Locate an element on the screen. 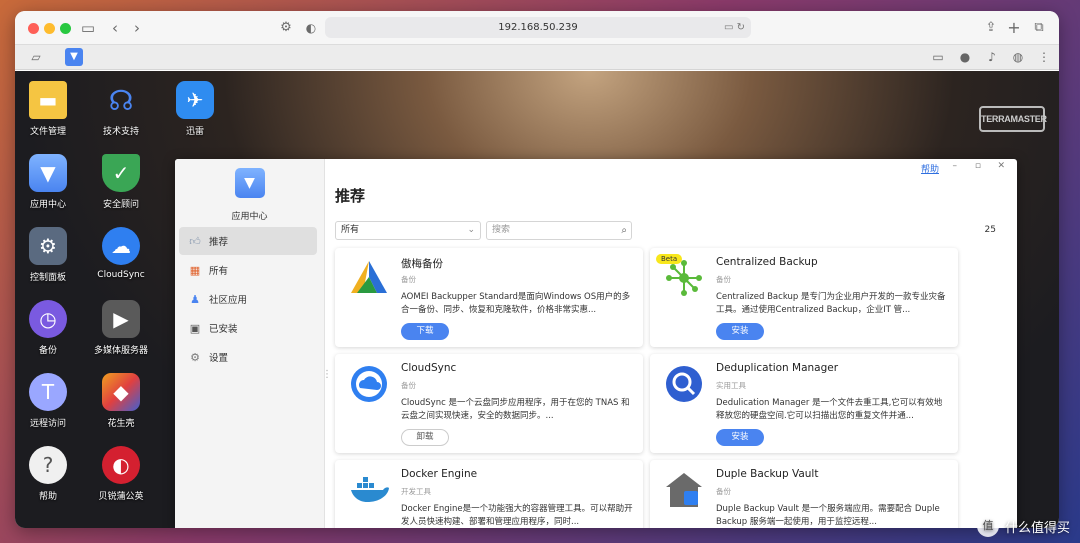 This screenshot has width=1080, height=543. privacy-shield-icon: ◐ is located at coordinates (311, 28).